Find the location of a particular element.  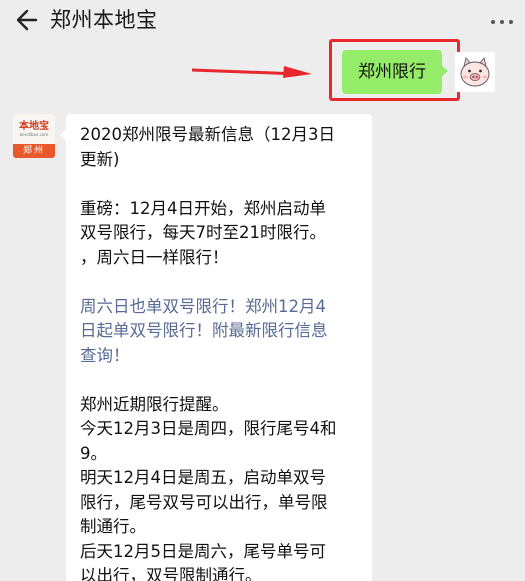

bot-avatar: 本地宝 bendibao.com 郑州 is located at coordinates (34, 136).